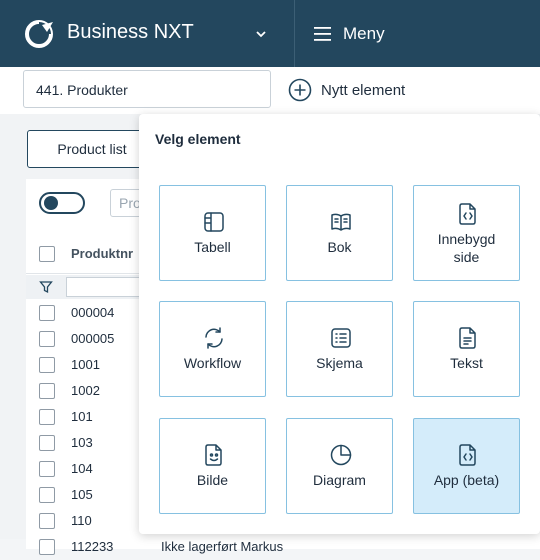 This screenshot has width=540, height=560. Describe the element at coordinates (82, 494) in the screenshot. I see `product-number: 105` at that location.